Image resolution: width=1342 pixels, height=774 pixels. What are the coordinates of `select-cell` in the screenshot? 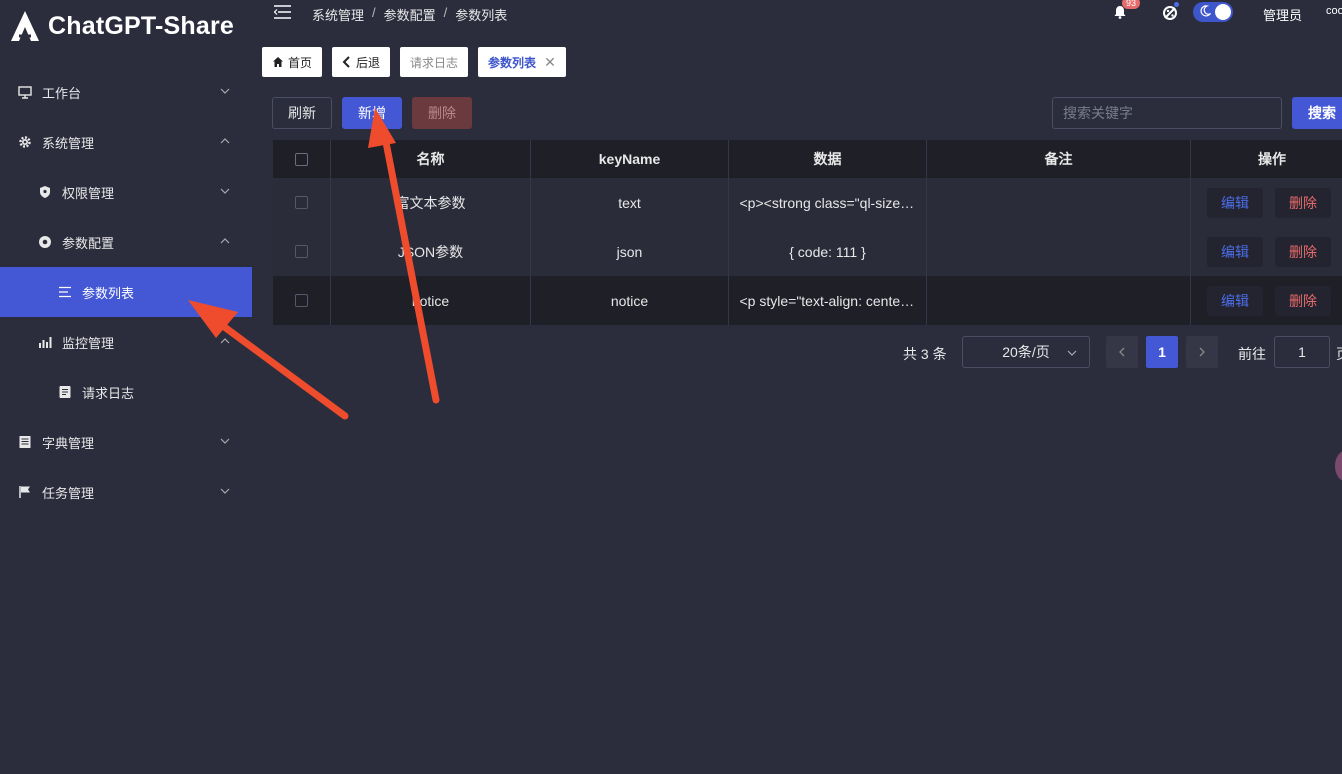 It's located at (302, 251).